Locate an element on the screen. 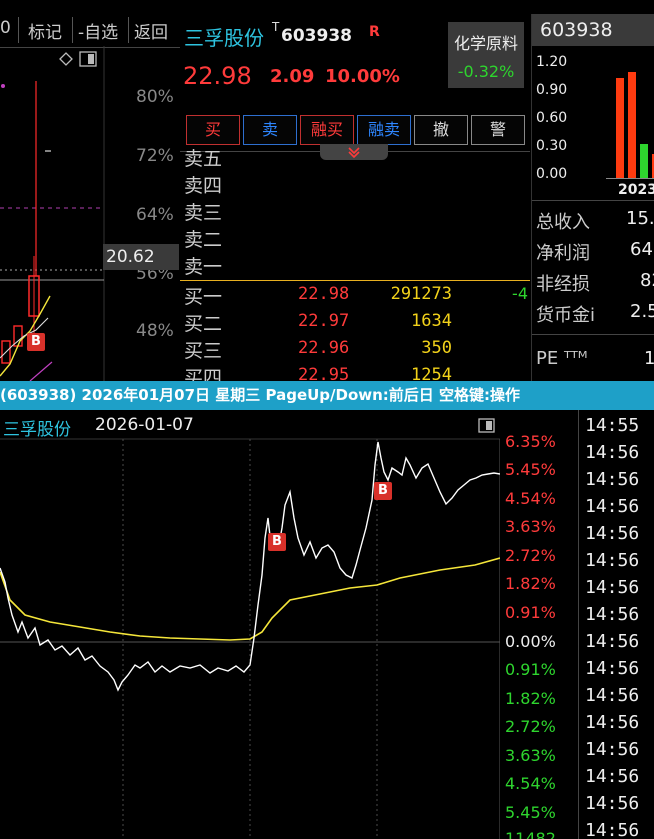 Image resolution: width=654 pixels, height=839 pixels. kline-buy-marker: B is located at coordinates (36, 342).